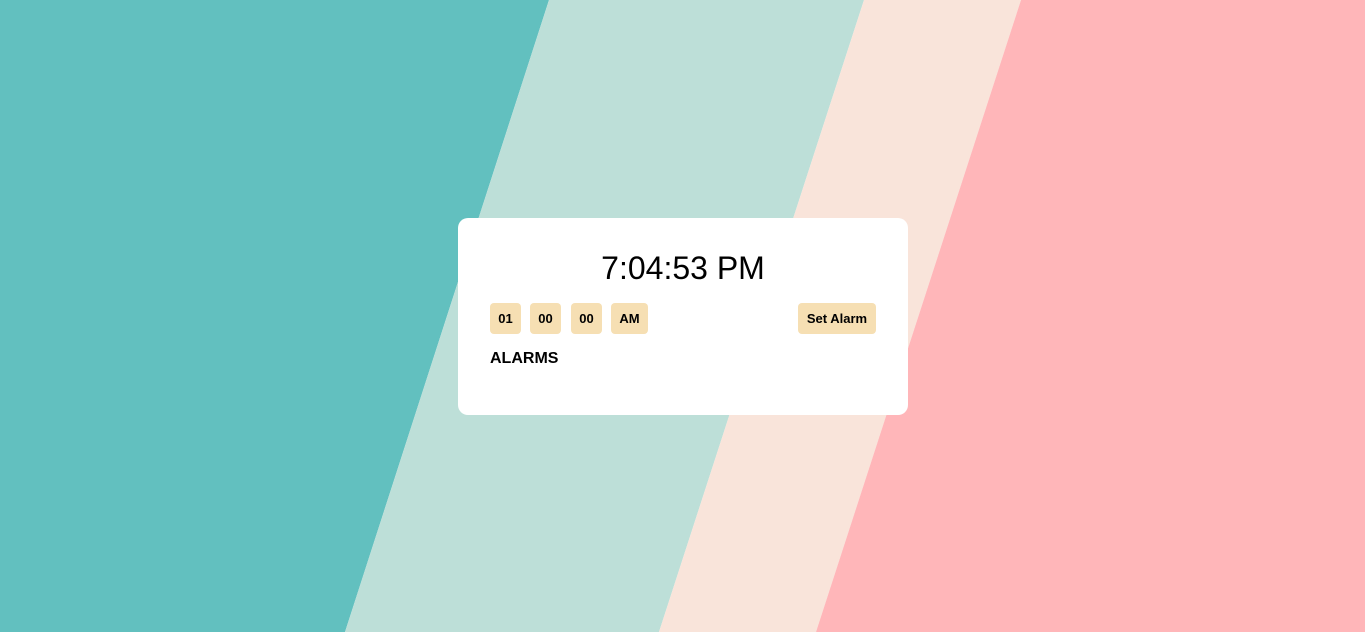 The image size is (1365, 632). What do you see at coordinates (505, 318) in the screenshot?
I see `hour-selector: 01` at bounding box center [505, 318].